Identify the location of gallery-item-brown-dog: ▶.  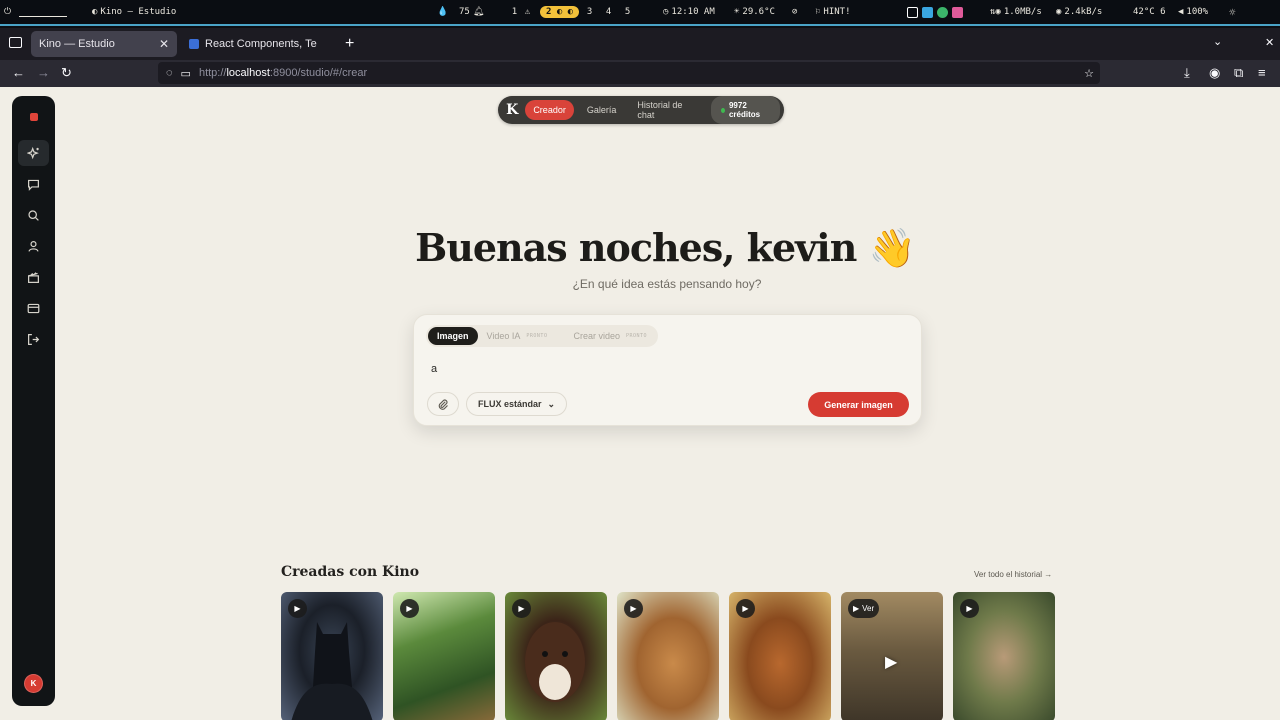
(780, 656).